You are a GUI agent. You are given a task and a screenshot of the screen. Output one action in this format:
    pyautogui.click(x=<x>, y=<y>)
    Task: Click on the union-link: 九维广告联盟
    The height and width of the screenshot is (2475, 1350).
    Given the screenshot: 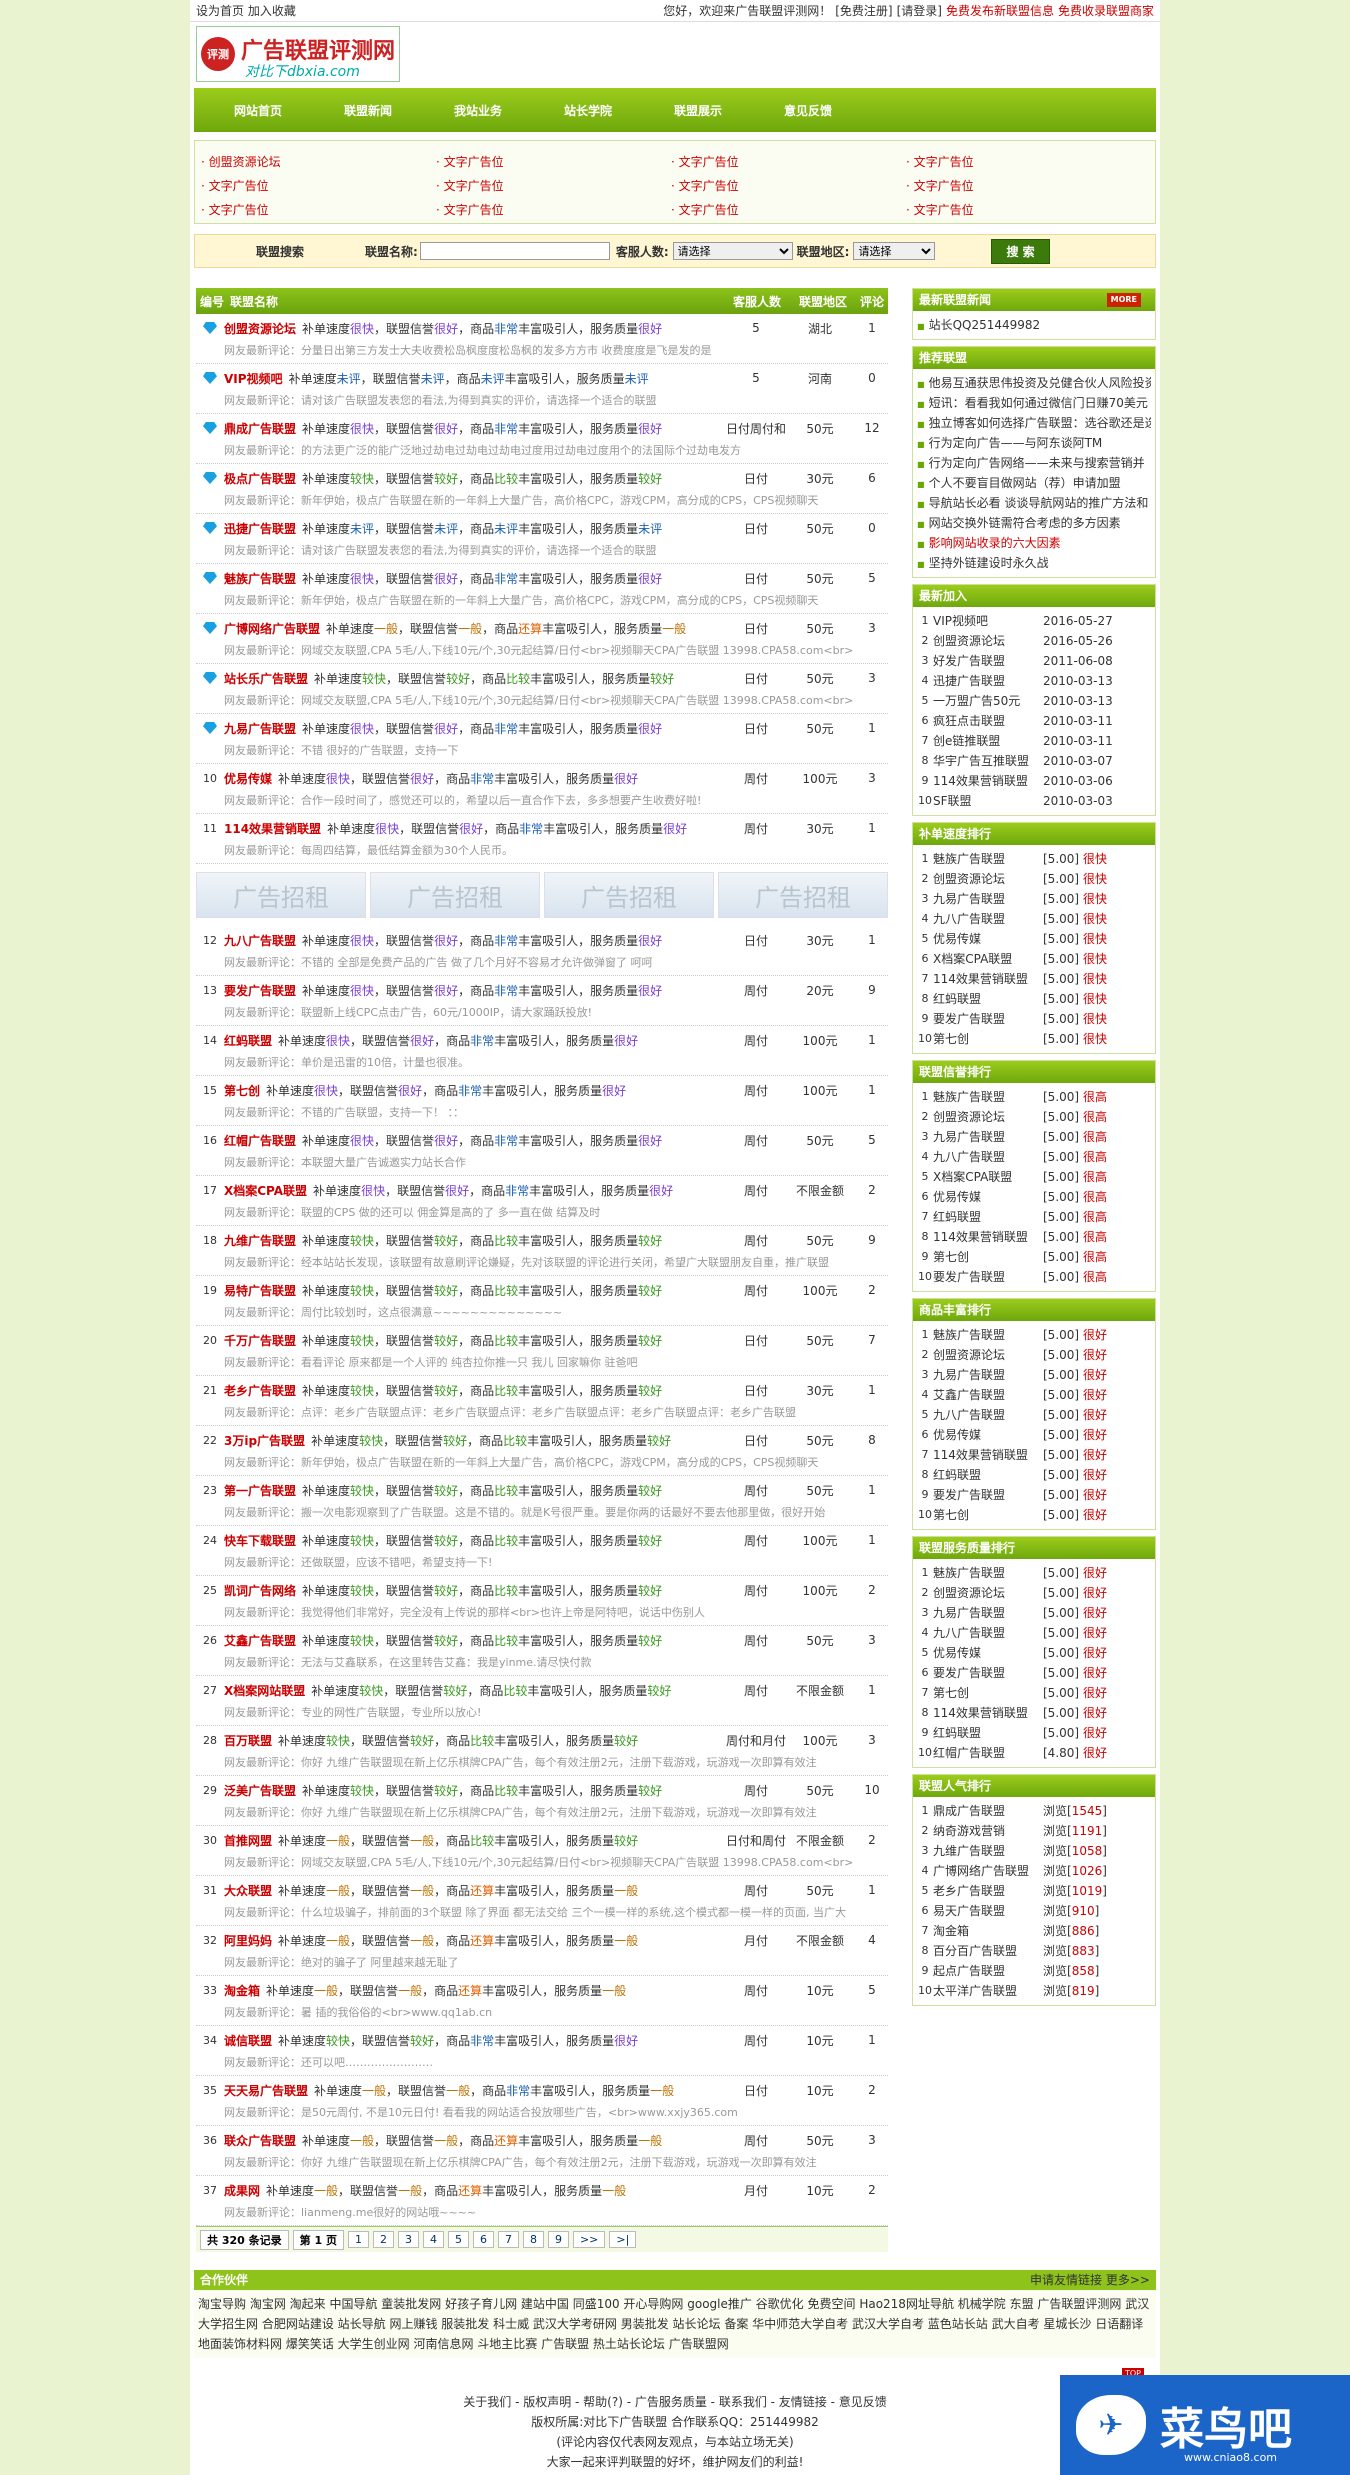 What is the action you would take?
    pyautogui.click(x=988, y=1851)
    